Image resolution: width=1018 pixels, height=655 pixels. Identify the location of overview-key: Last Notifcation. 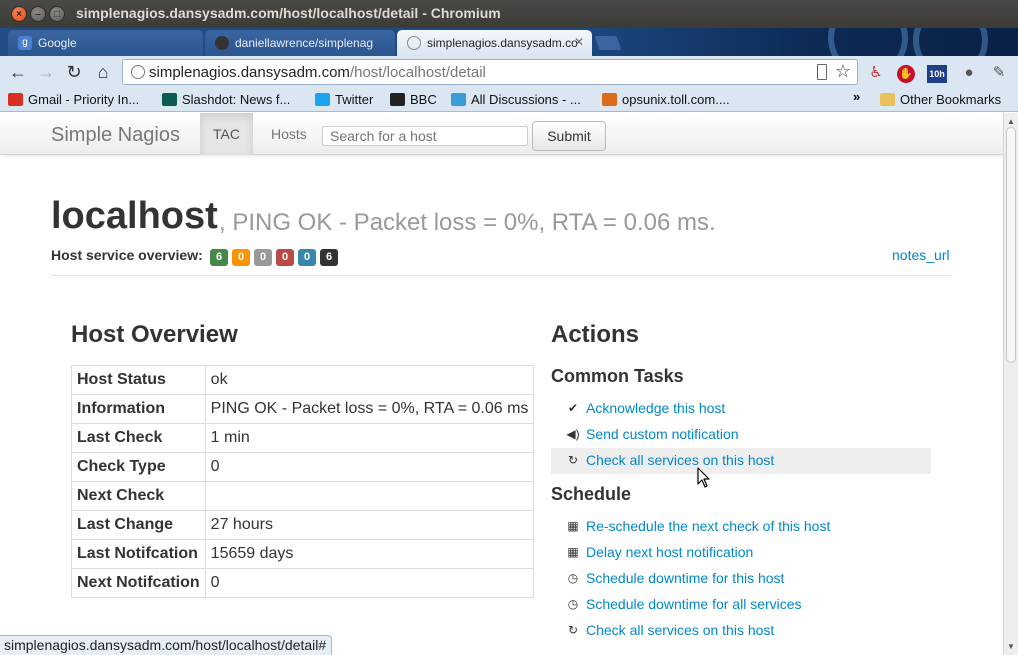
(138, 554).